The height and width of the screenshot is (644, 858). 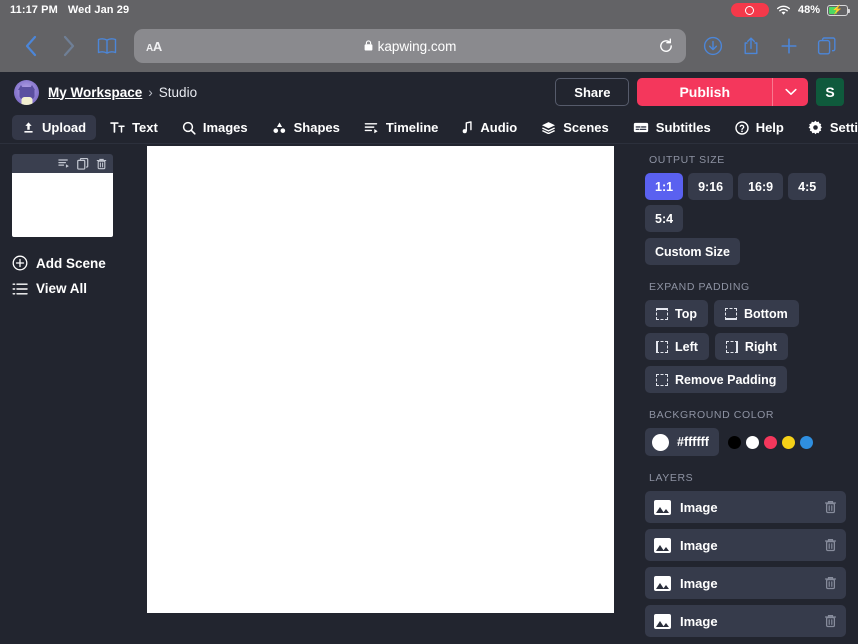 I want to click on tab-help: Help, so click(x=759, y=127).